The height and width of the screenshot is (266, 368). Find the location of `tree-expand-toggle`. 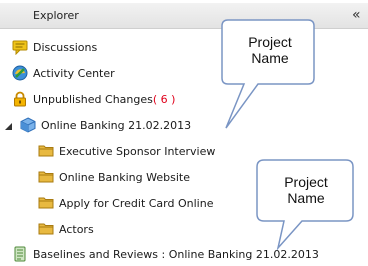

tree-expand-toggle is located at coordinates (9, 127).